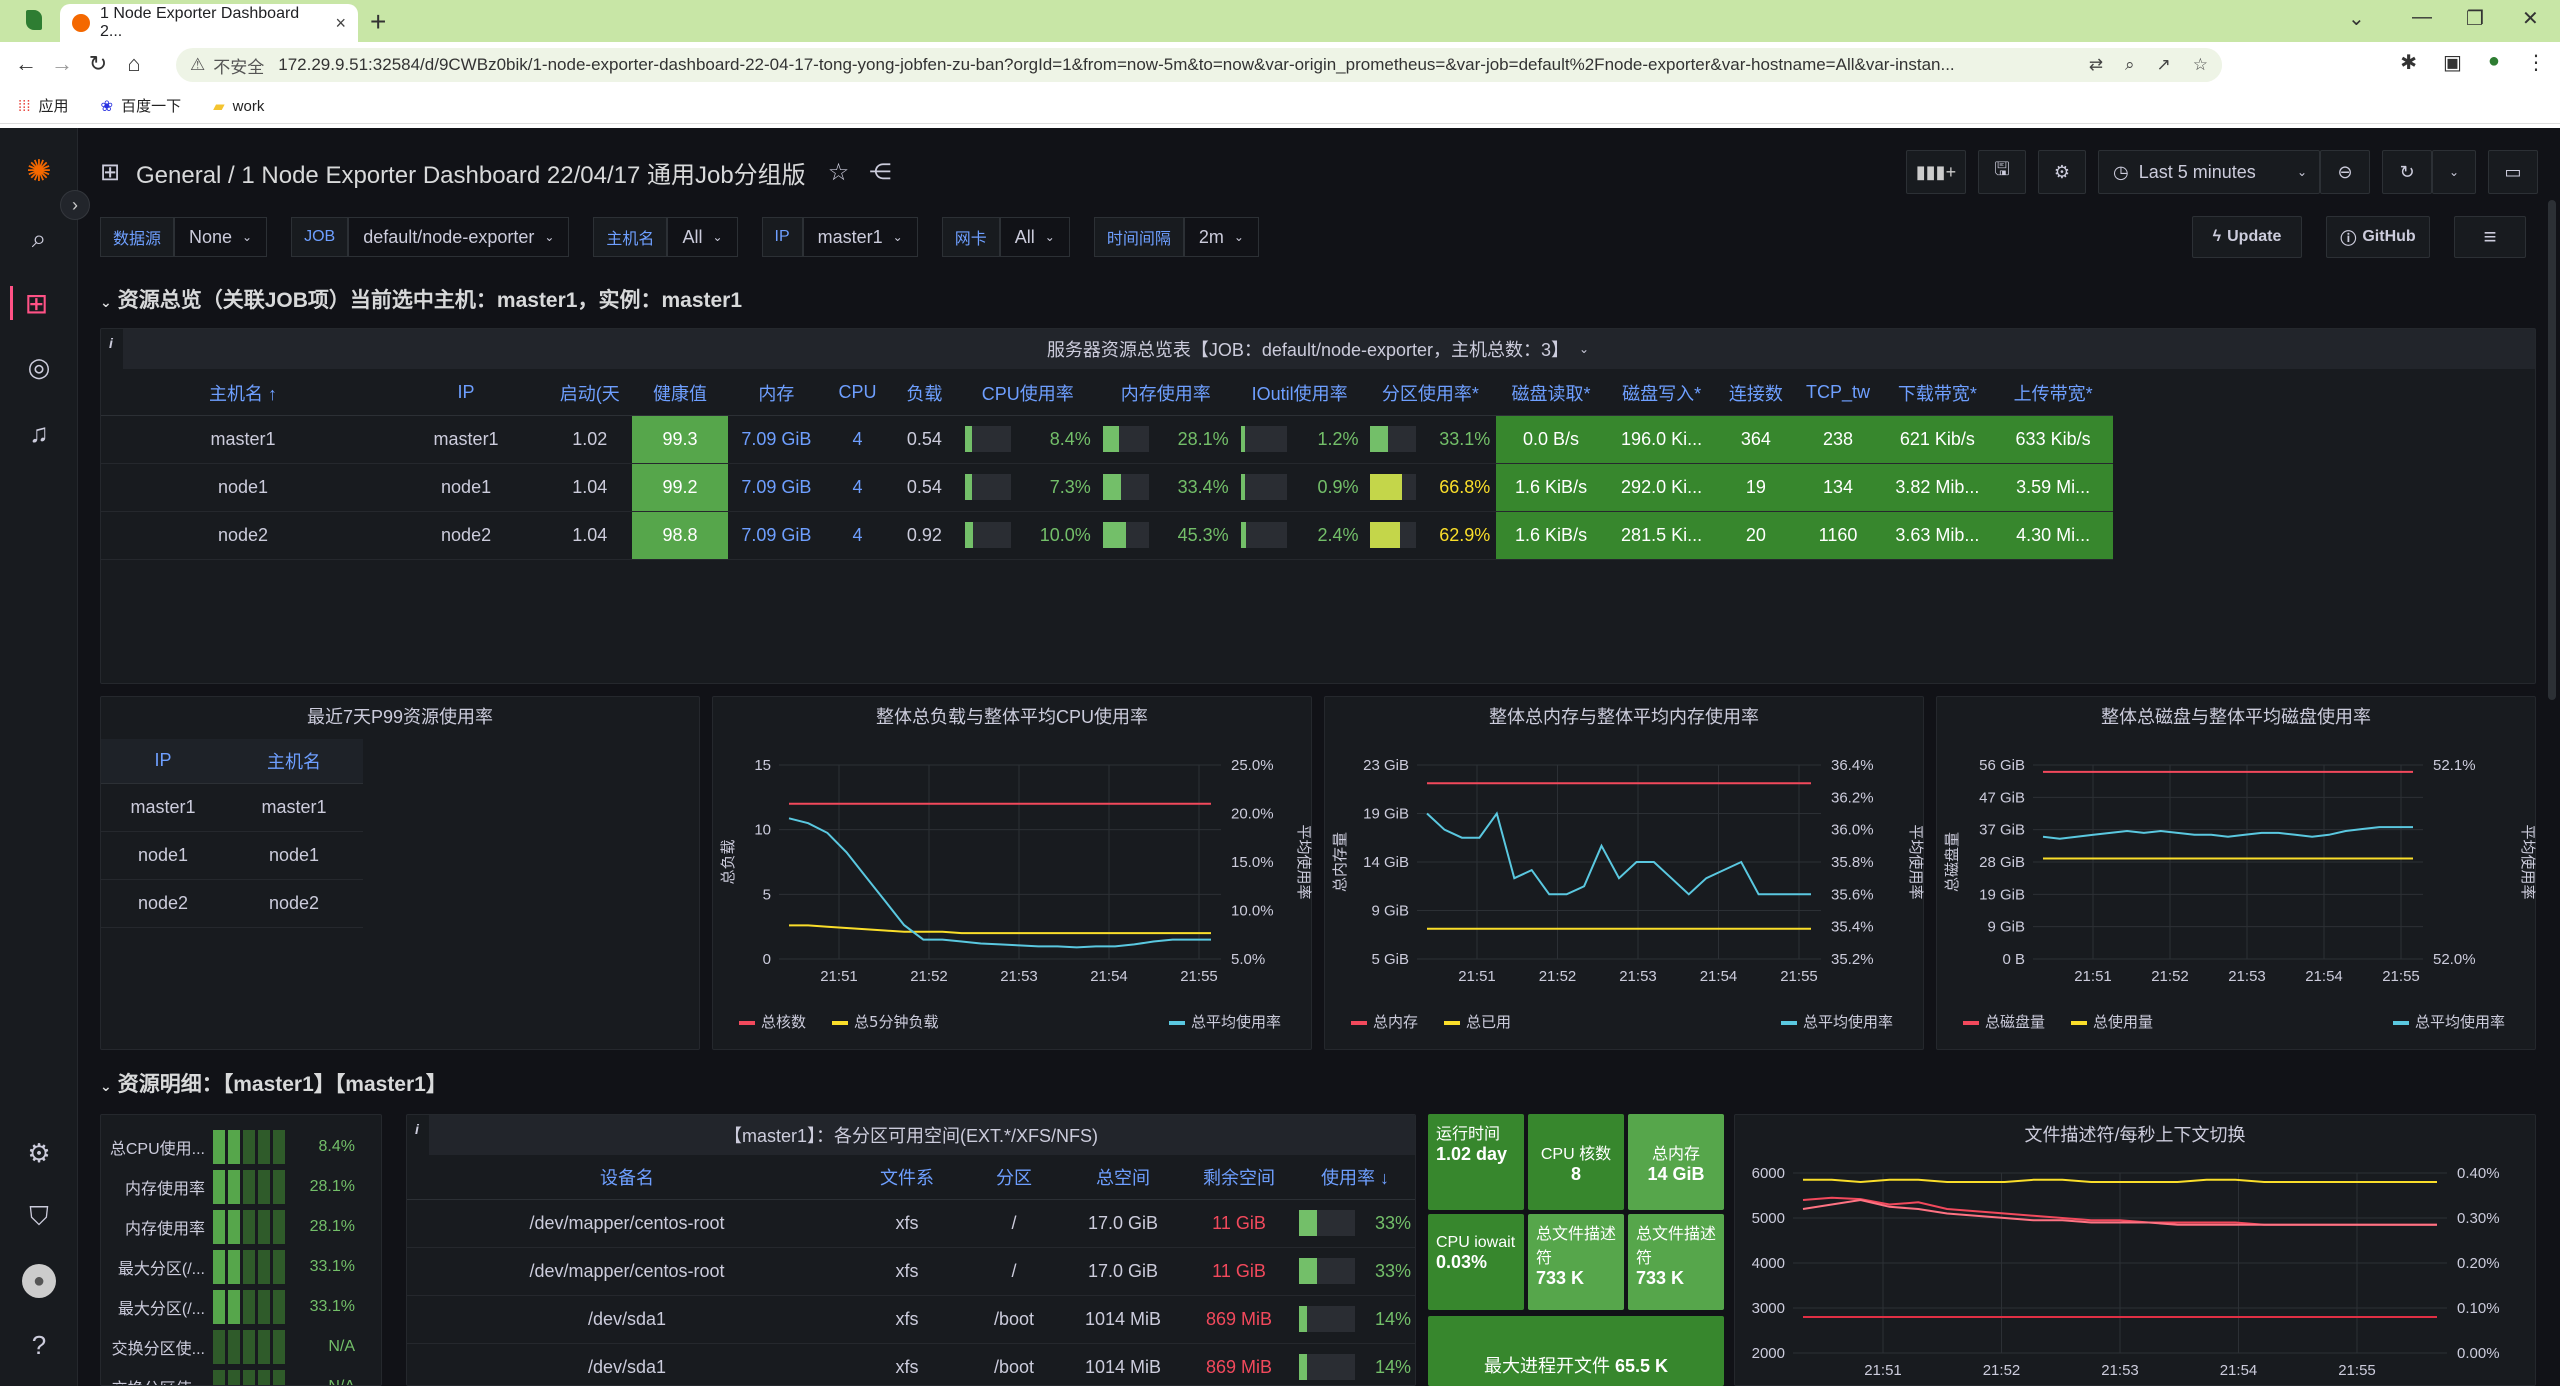 This screenshot has width=2560, height=1386. What do you see at coordinates (2164, 65) in the screenshot?
I see `share-page-icon: ↗` at bounding box center [2164, 65].